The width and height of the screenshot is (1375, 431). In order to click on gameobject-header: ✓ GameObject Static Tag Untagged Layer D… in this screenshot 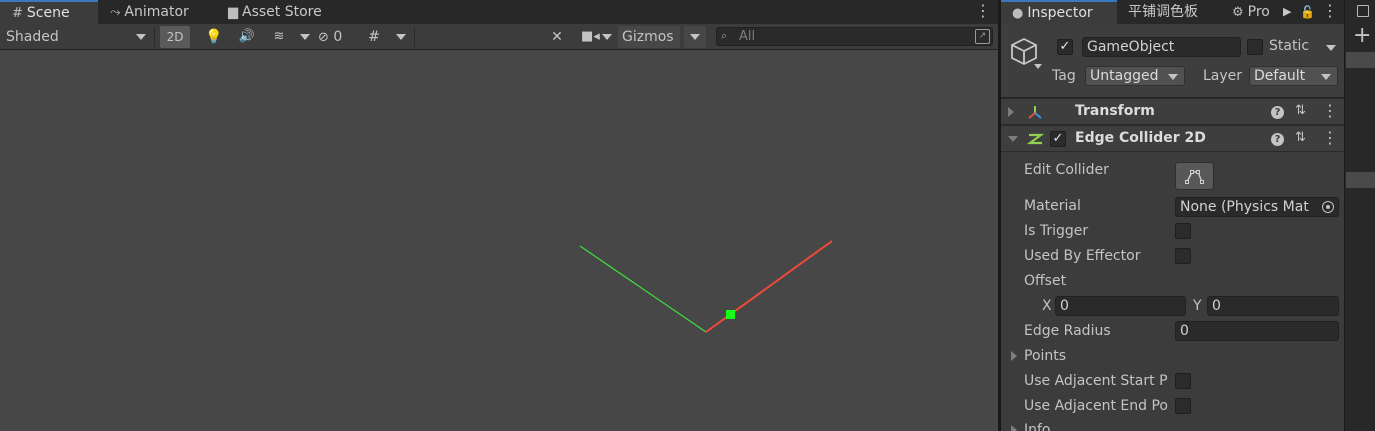, I will do `click(1172, 61)`.